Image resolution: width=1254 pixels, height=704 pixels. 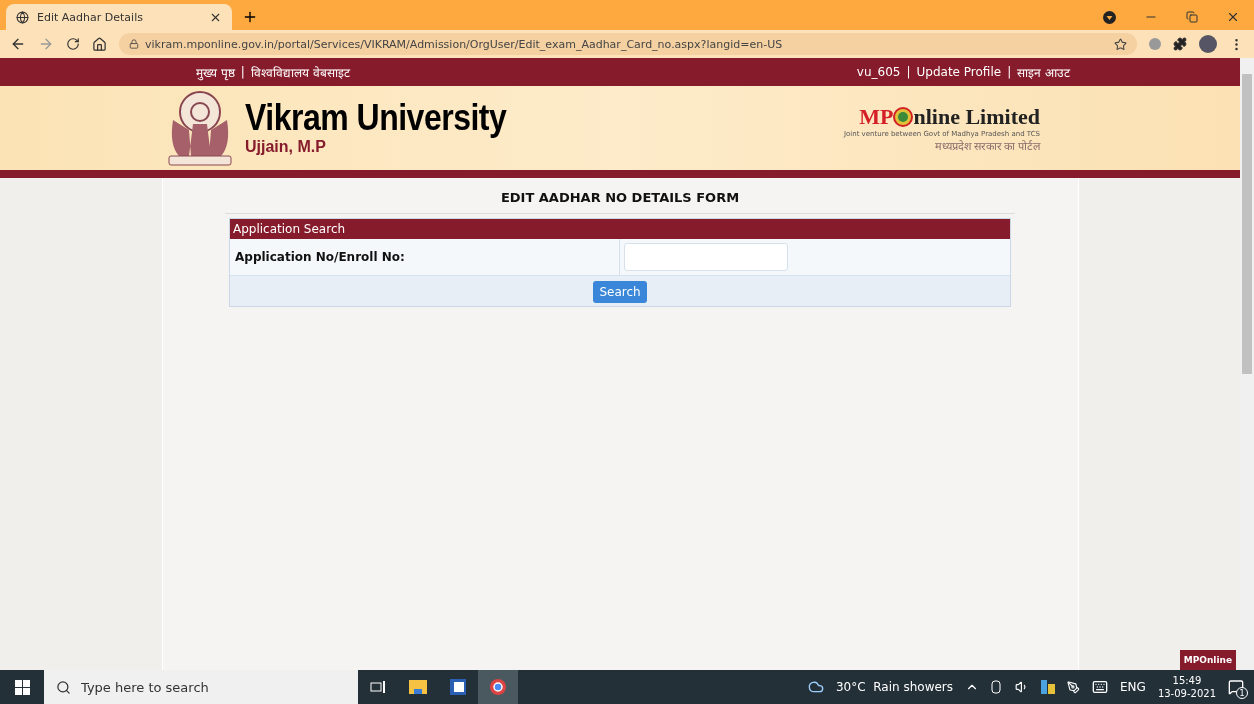 What do you see at coordinates (376, 117) in the screenshot?
I see `university-name: Vikram University` at bounding box center [376, 117].